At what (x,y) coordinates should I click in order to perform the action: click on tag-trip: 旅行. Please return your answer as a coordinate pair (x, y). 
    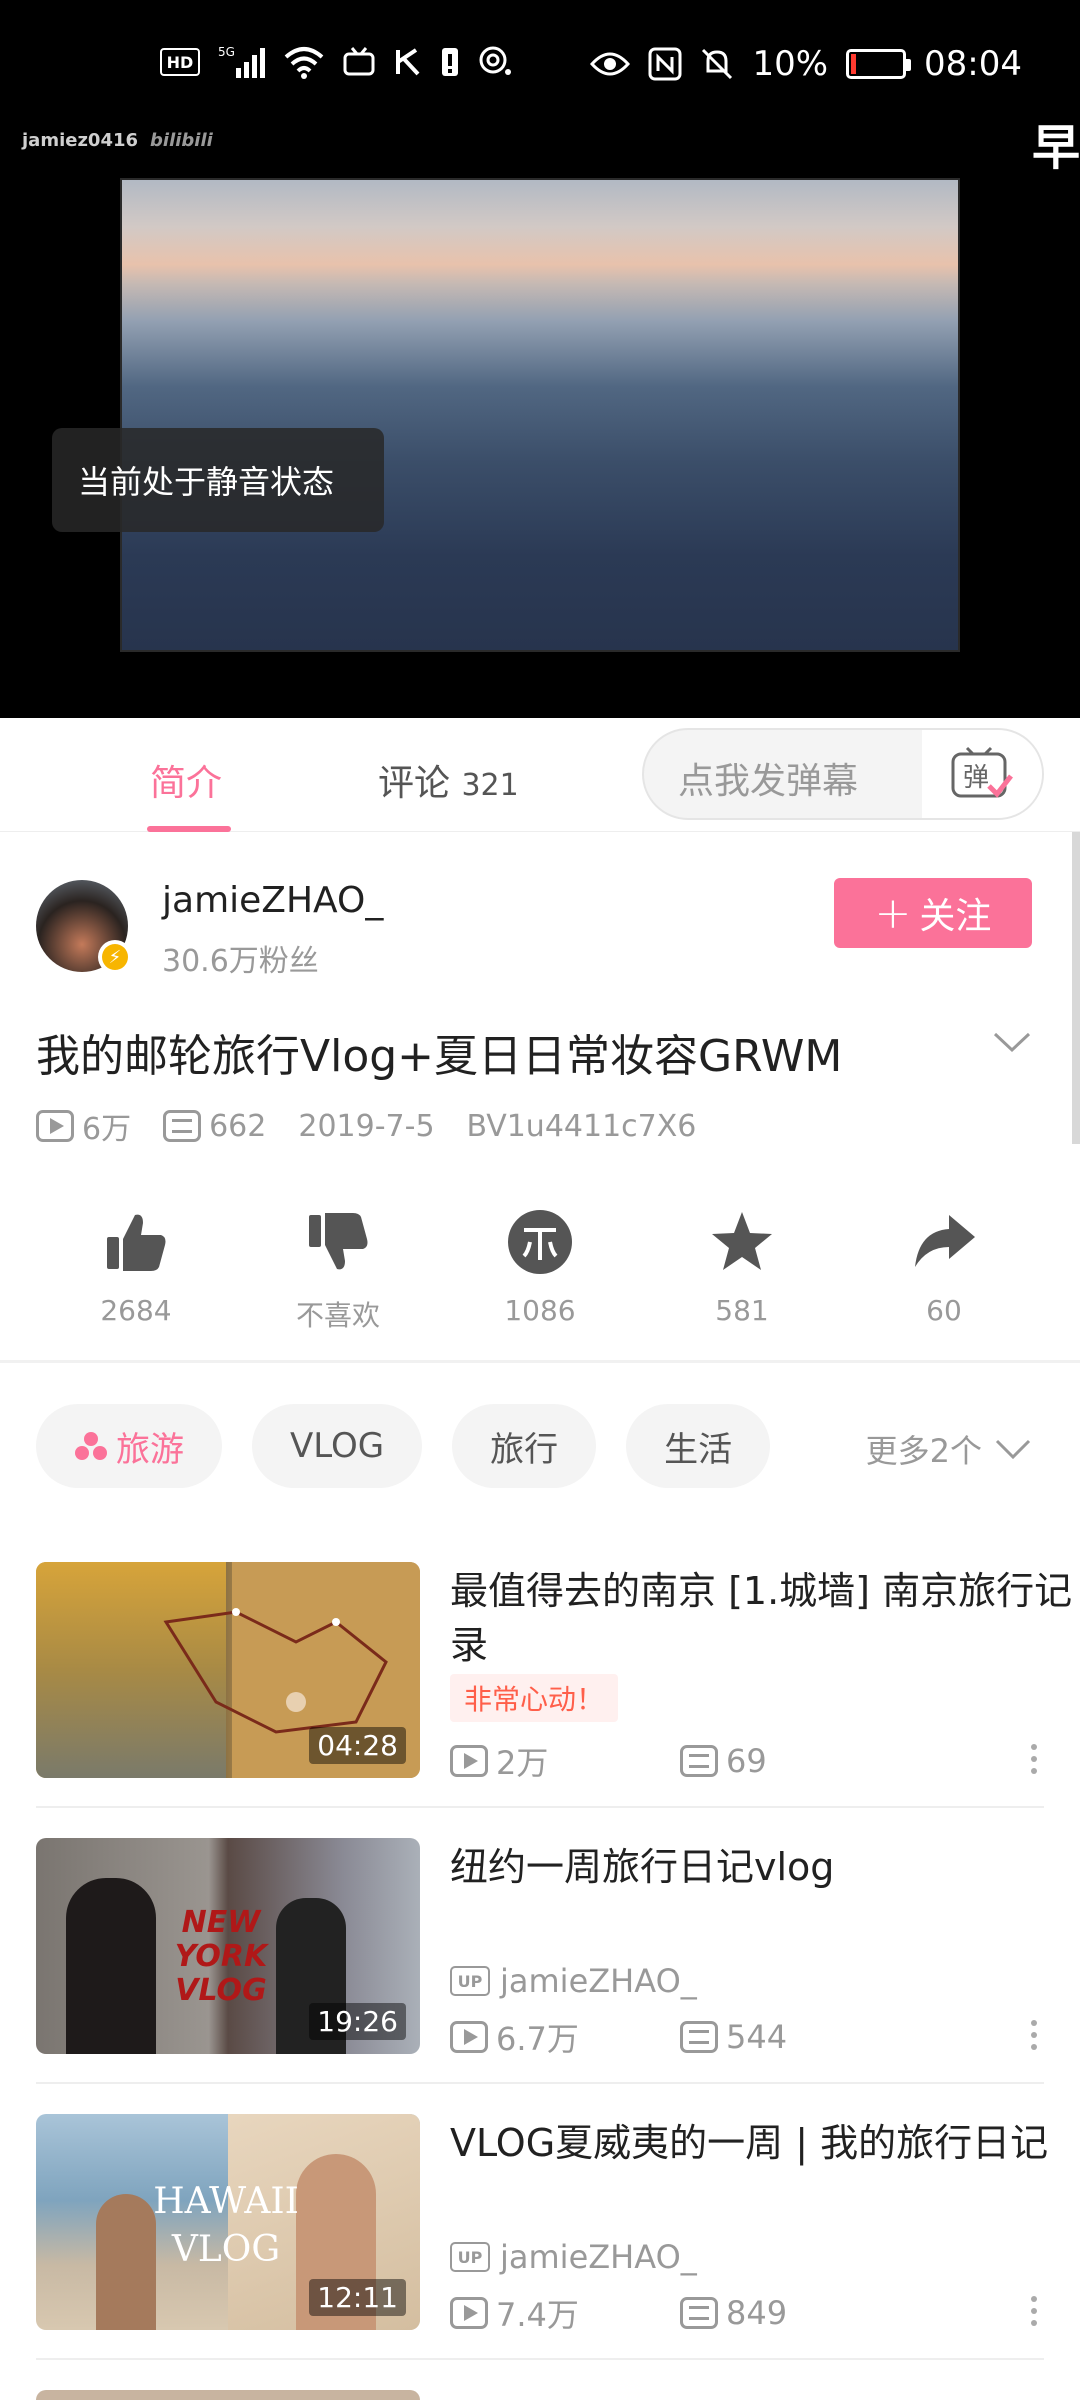
    Looking at the image, I should click on (524, 1446).